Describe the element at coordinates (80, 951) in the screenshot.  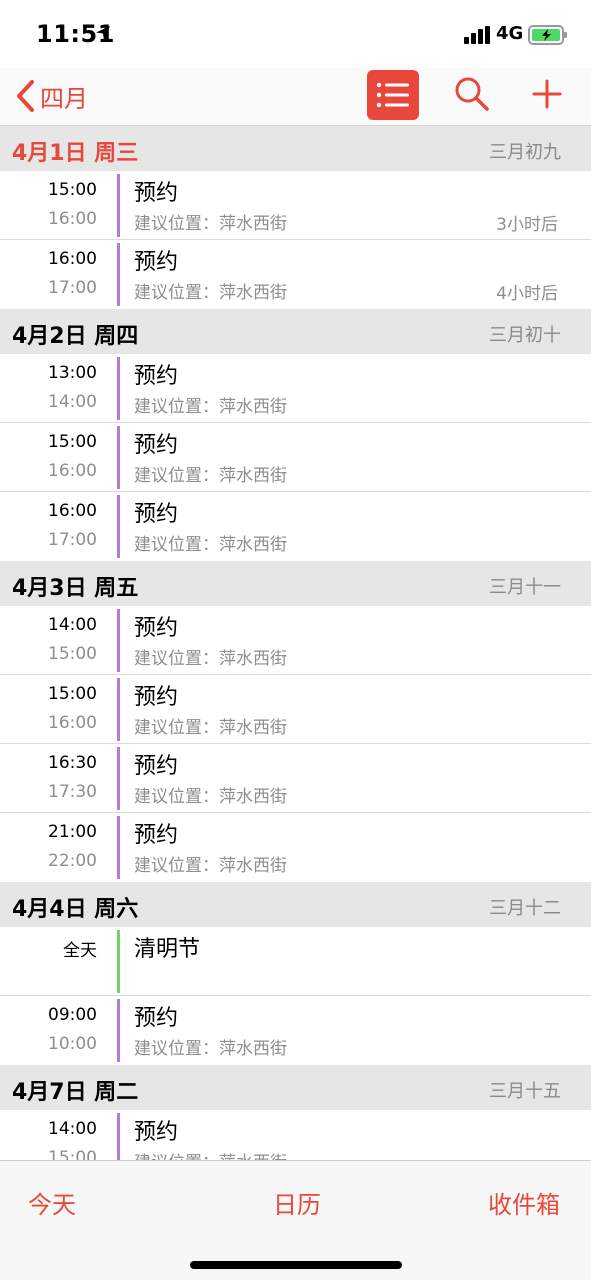
I see `event-start-time: 全天` at that location.